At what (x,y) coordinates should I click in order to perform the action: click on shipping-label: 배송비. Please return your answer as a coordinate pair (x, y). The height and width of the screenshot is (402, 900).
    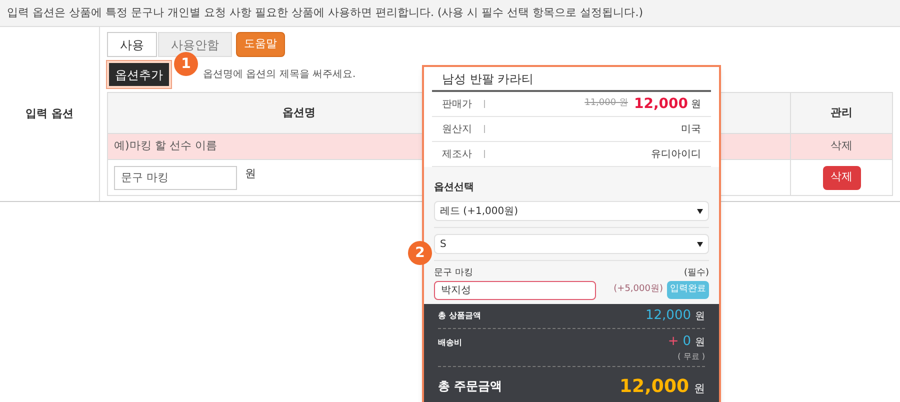
    Looking at the image, I should click on (450, 342).